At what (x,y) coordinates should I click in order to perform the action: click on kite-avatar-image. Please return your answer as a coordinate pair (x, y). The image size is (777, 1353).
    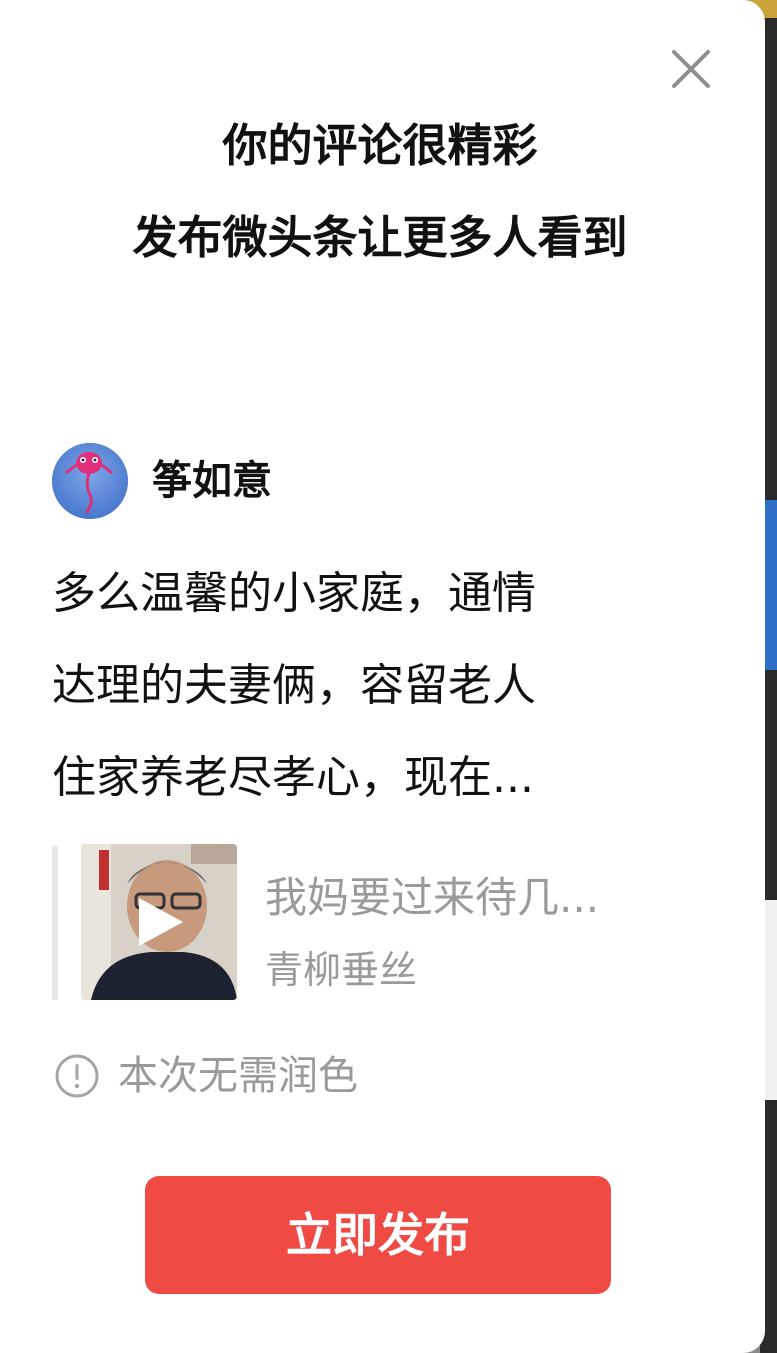
    Looking at the image, I should click on (90, 481).